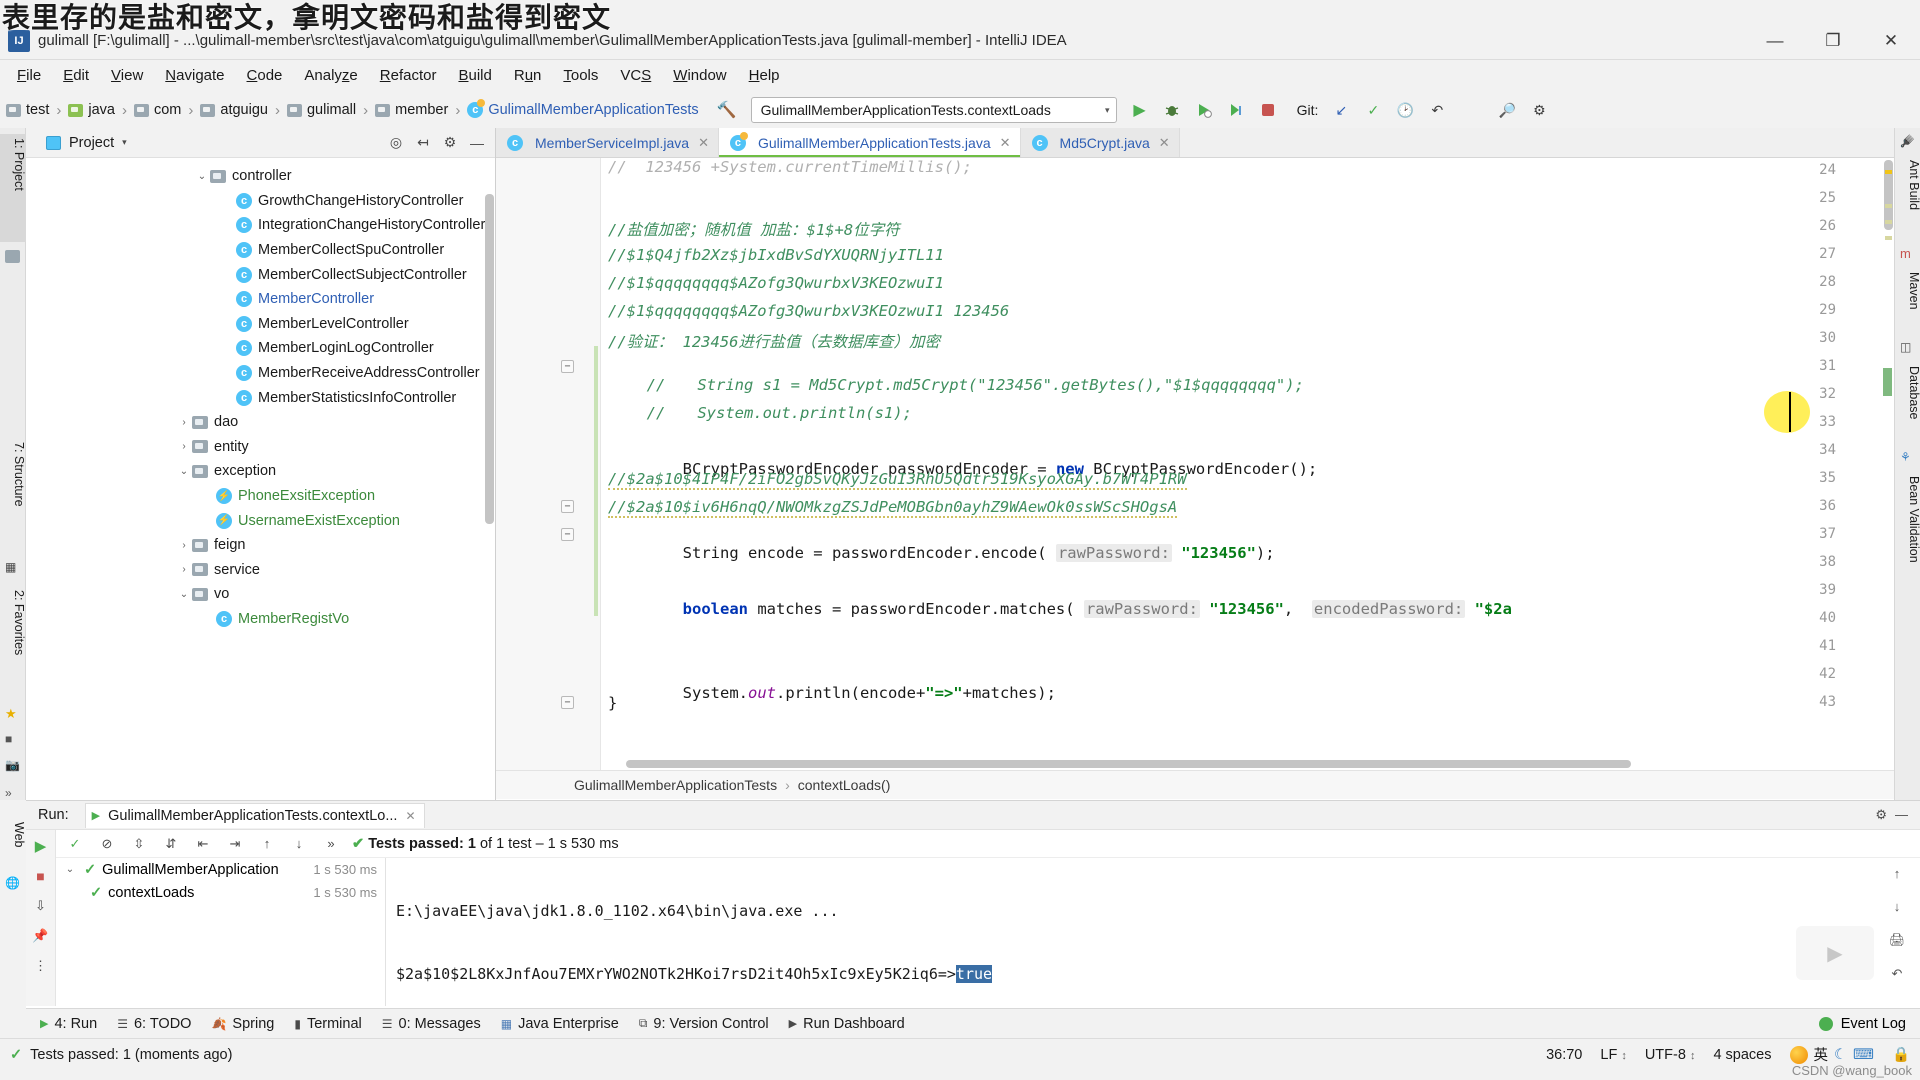 Image resolution: width=1920 pixels, height=1080 pixels. I want to click on breadcrumb-class: GulimallMemberApplicationTests, so click(573, 109).